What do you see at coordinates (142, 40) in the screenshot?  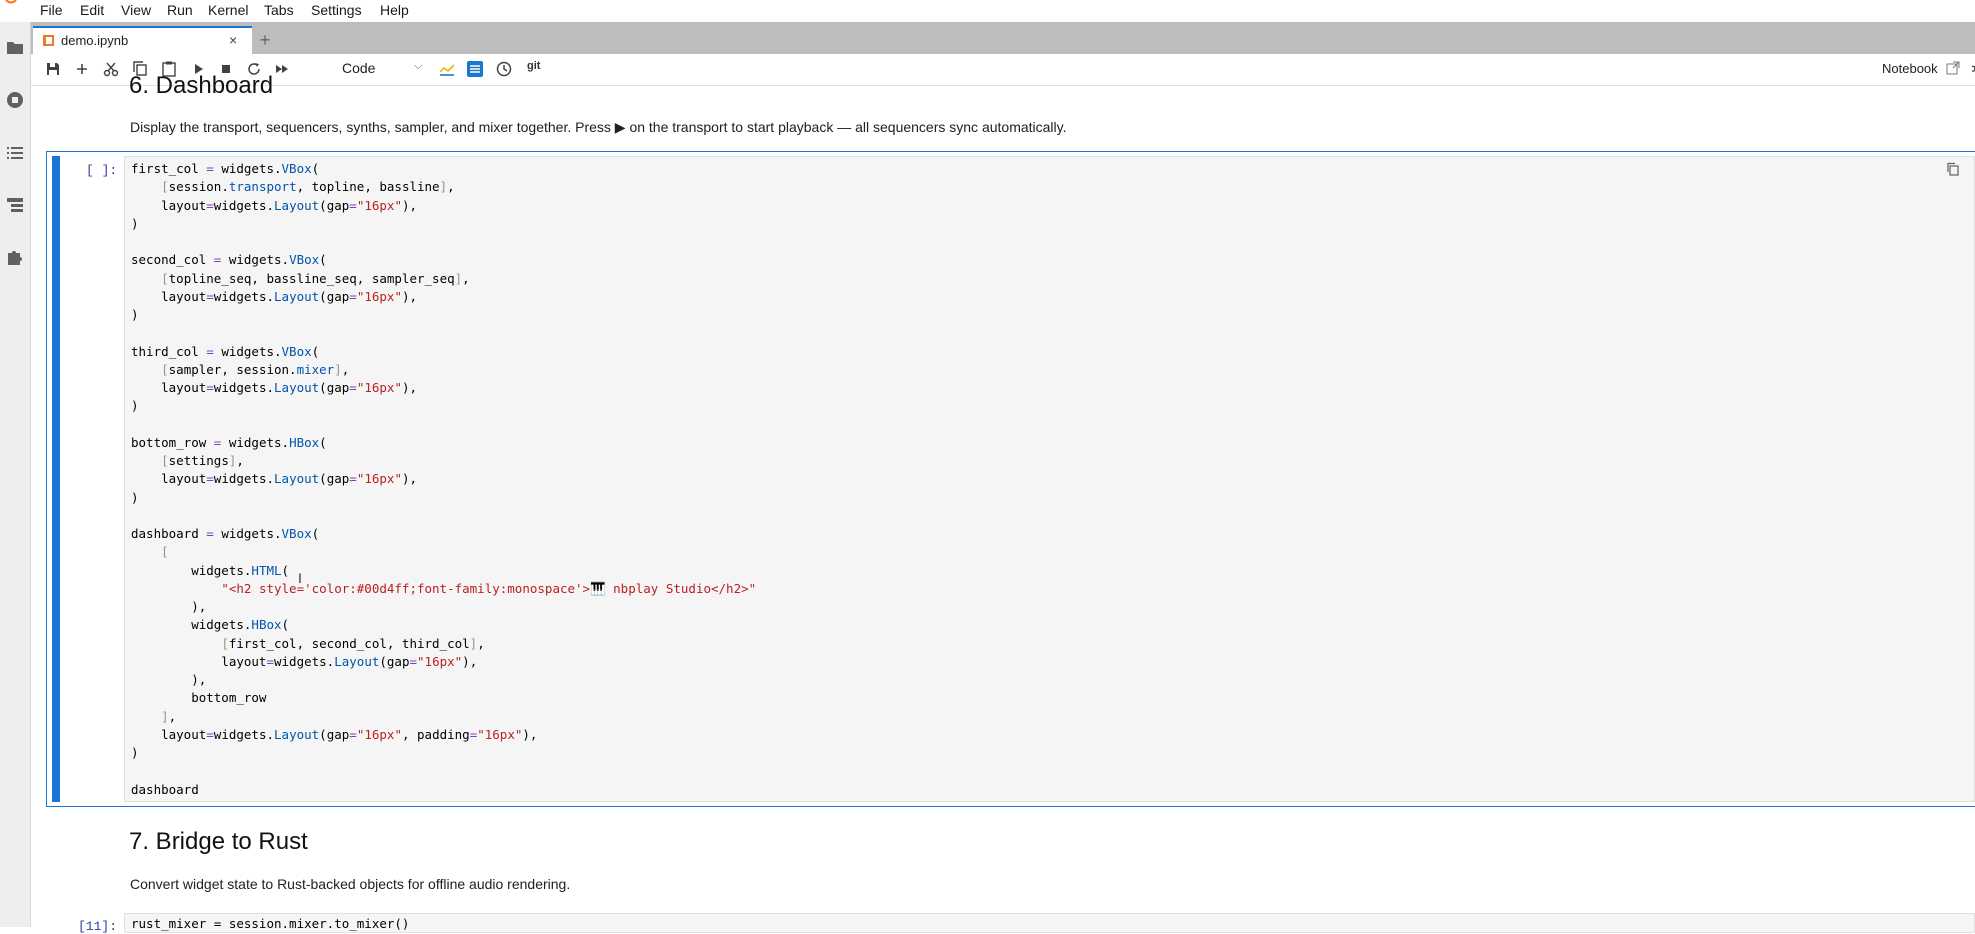 I see `tab-demo-notebook: demo.ipynb ×` at bounding box center [142, 40].